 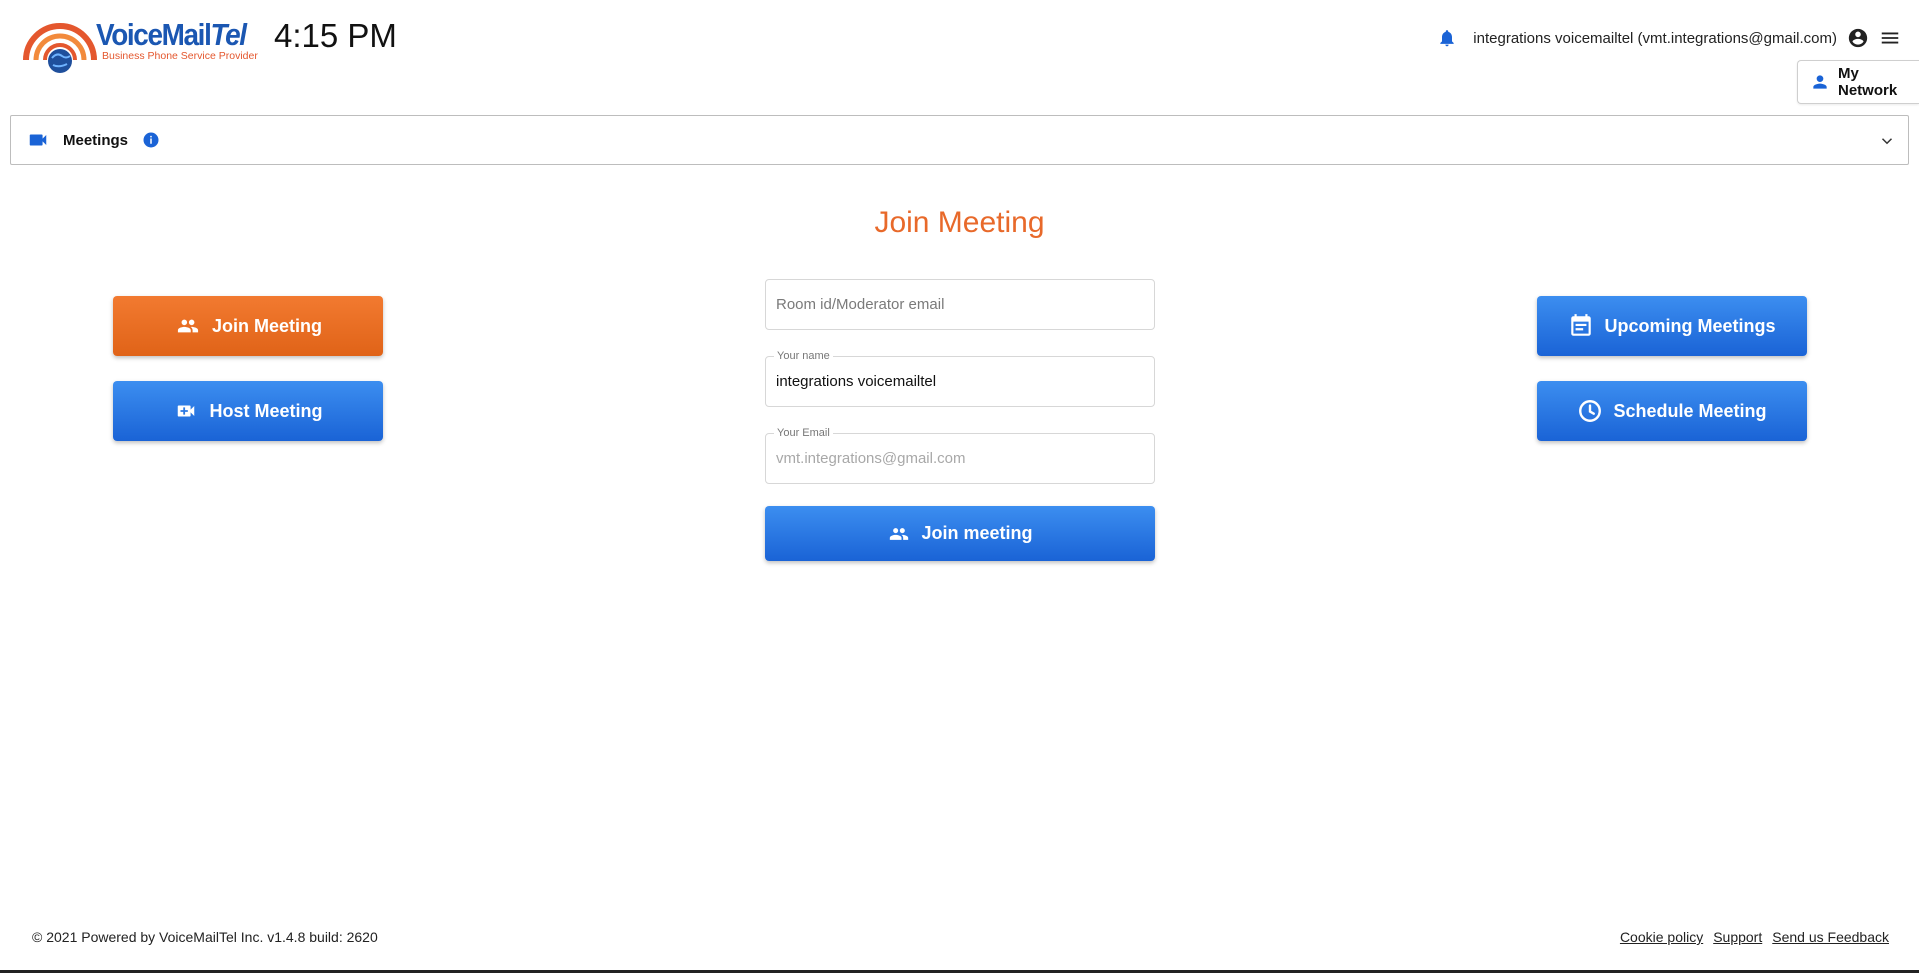 I want to click on host-meeting-label: Host Meeting, so click(x=266, y=410).